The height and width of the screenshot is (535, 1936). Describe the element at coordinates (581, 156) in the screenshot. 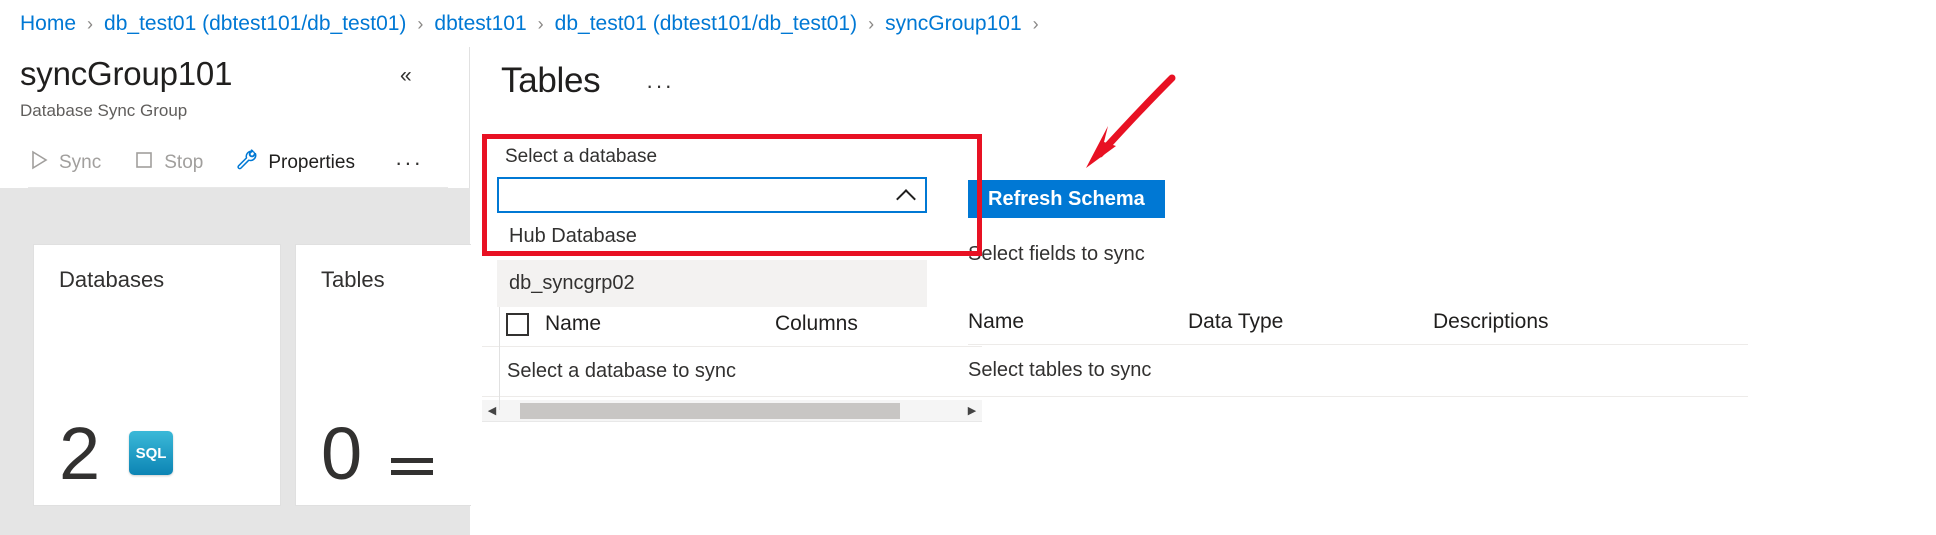

I see `database-picker-label: Select a database` at that location.